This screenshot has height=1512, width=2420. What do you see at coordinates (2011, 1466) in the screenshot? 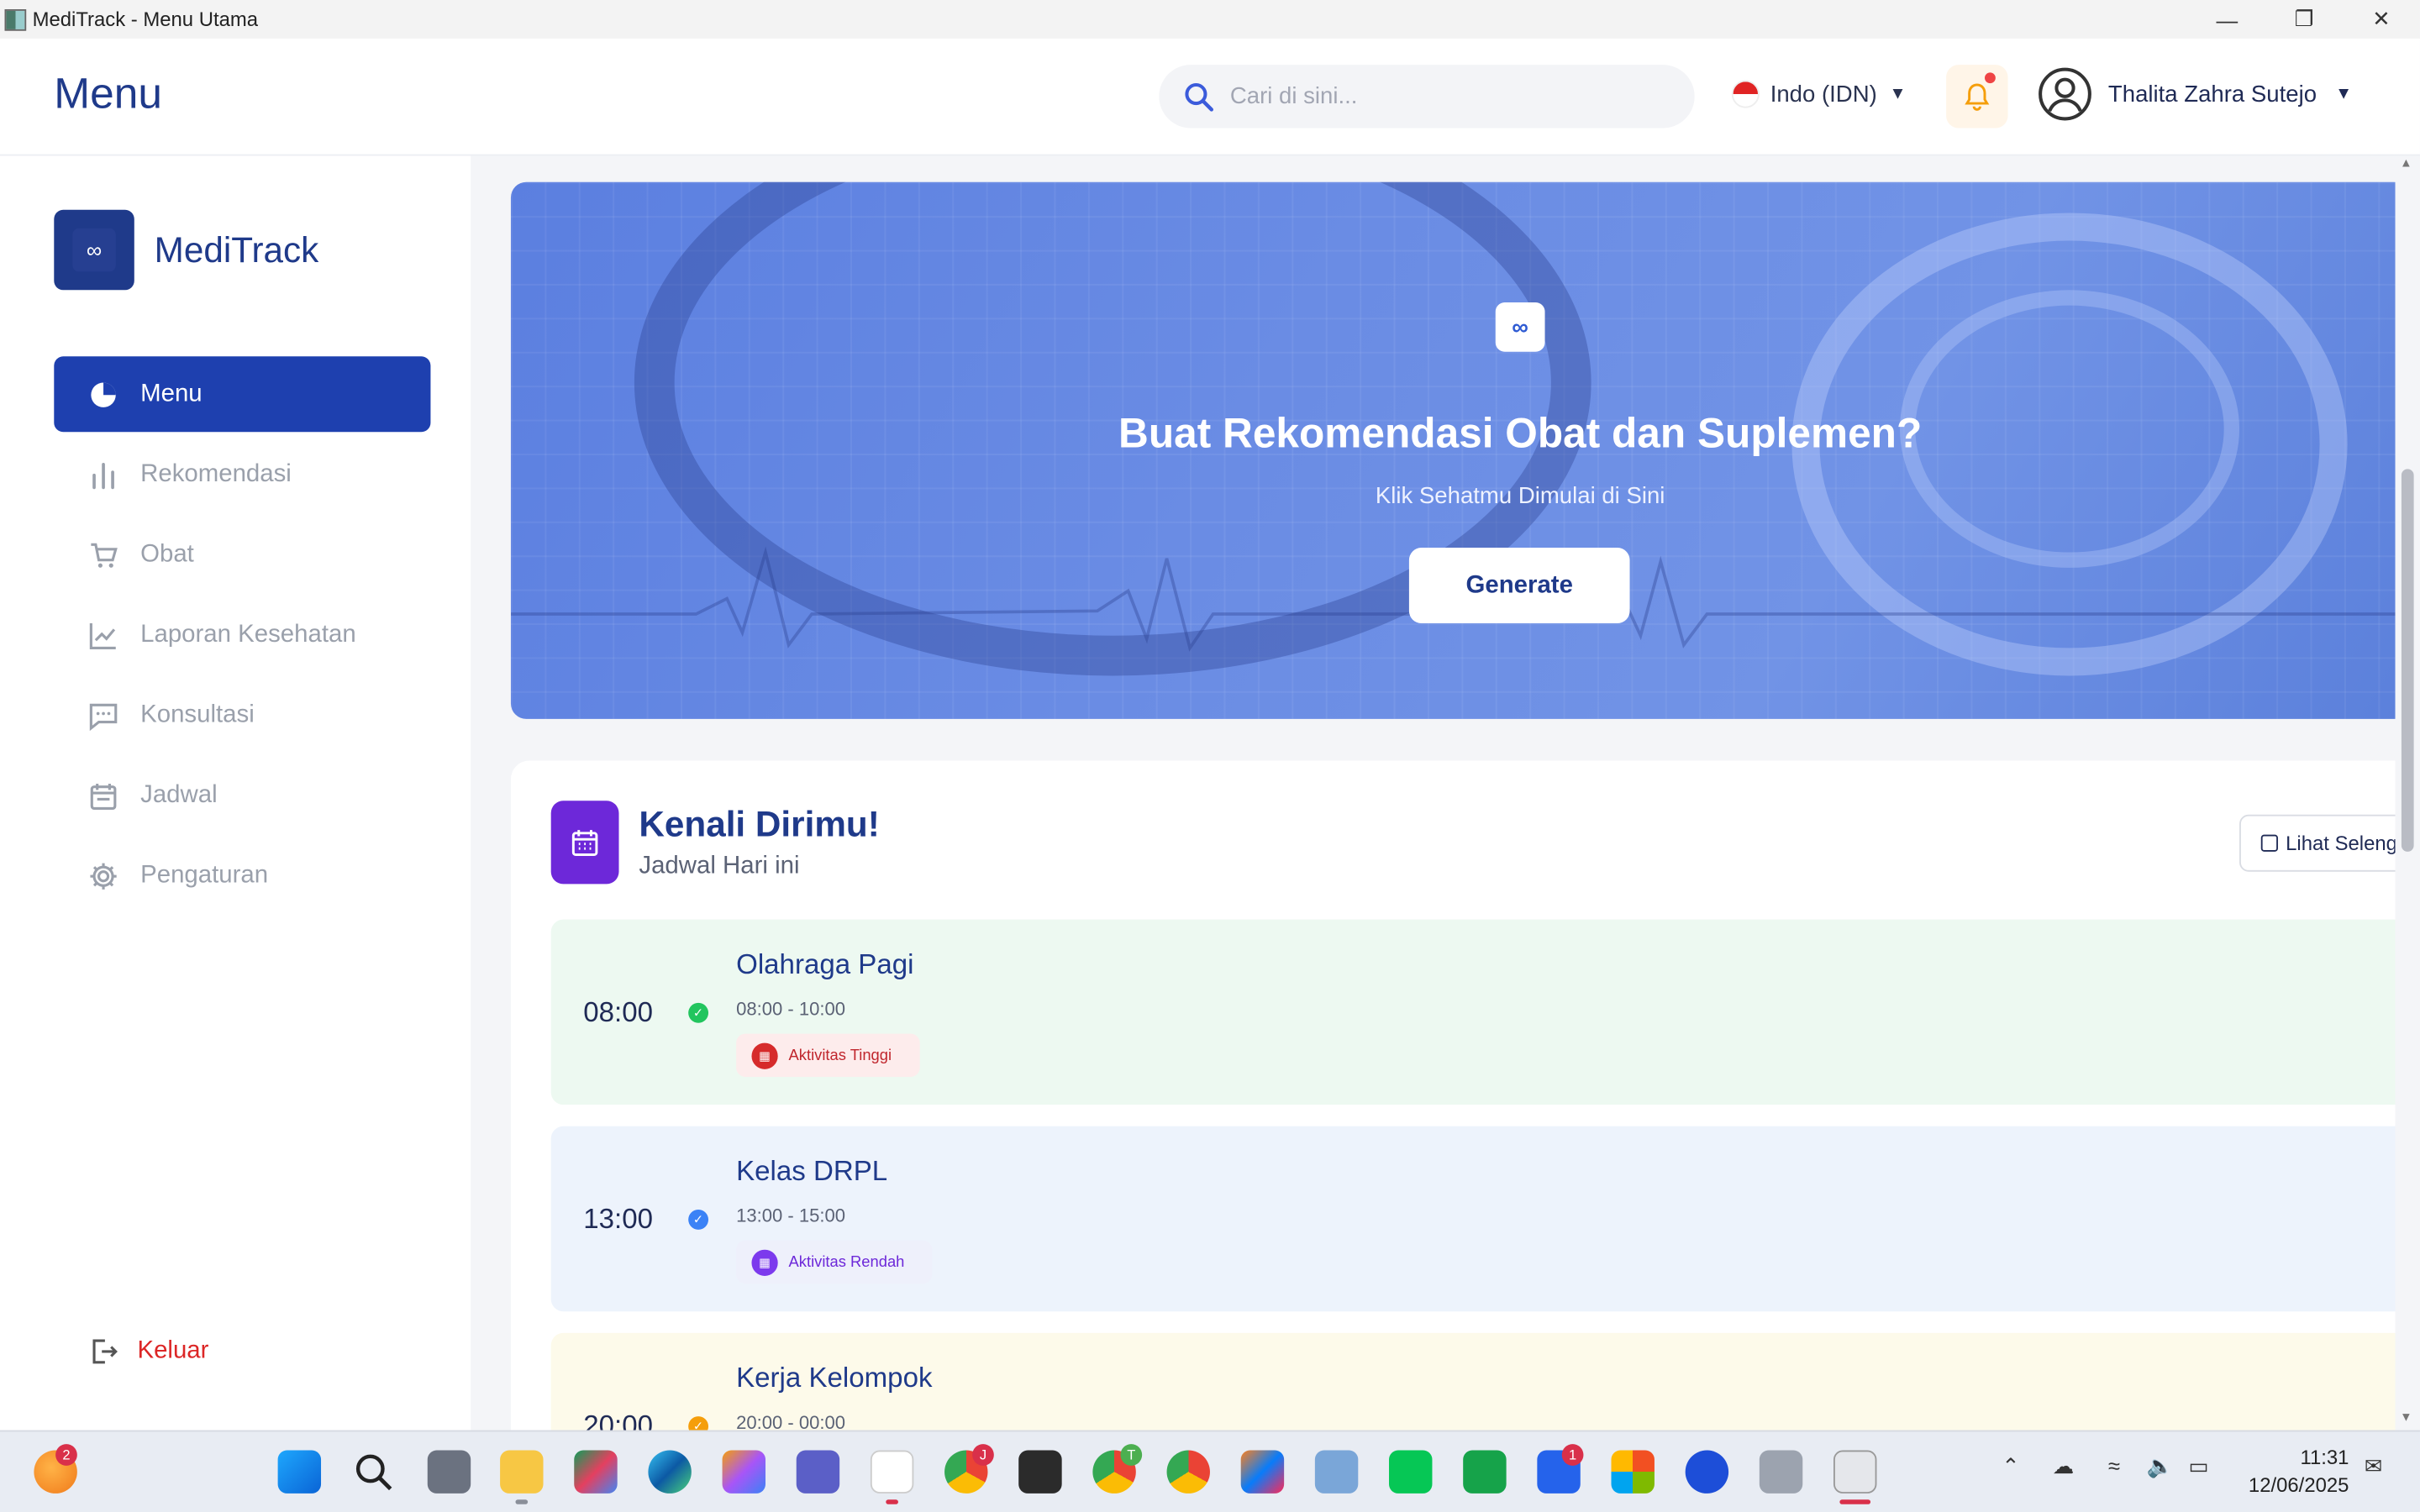
I see `chevron-up-icon: ⌃` at bounding box center [2011, 1466].